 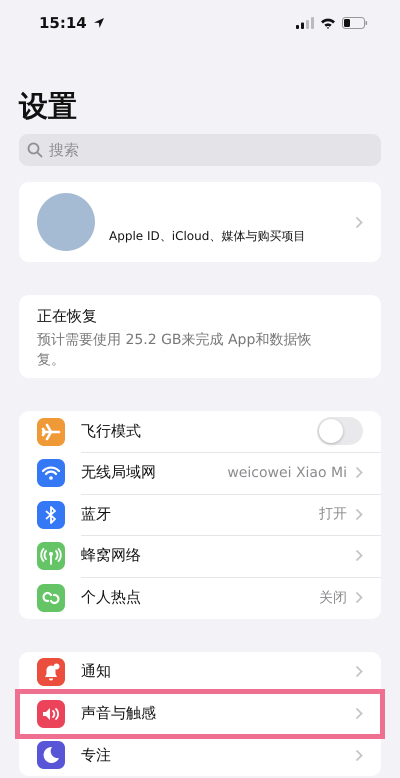 What do you see at coordinates (200, 597) in the screenshot?
I see `settings-row: 个人热点 关闭` at bounding box center [200, 597].